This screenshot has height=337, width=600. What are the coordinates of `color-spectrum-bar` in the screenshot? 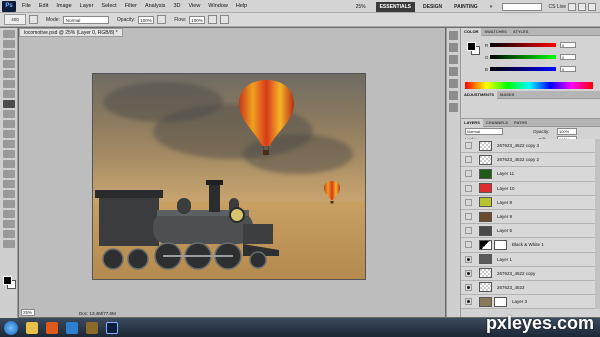 It's located at (529, 85).